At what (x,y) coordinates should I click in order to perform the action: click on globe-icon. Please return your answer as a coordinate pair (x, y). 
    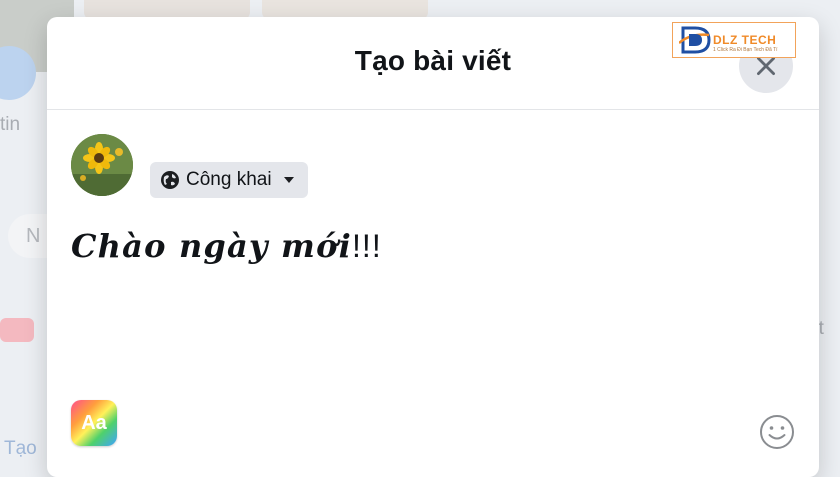
    Looking at the image, I should click on (170, 180).